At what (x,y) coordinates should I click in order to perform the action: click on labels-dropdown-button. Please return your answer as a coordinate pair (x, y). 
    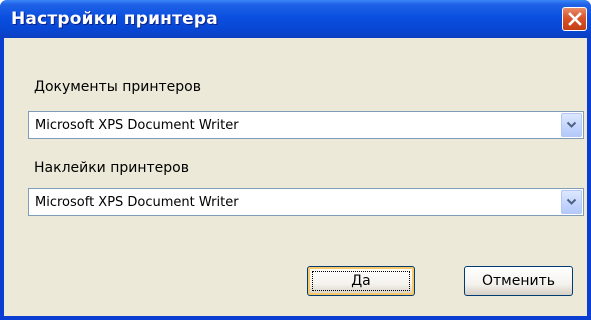
    Looking at the image, I should click on (571, 202).